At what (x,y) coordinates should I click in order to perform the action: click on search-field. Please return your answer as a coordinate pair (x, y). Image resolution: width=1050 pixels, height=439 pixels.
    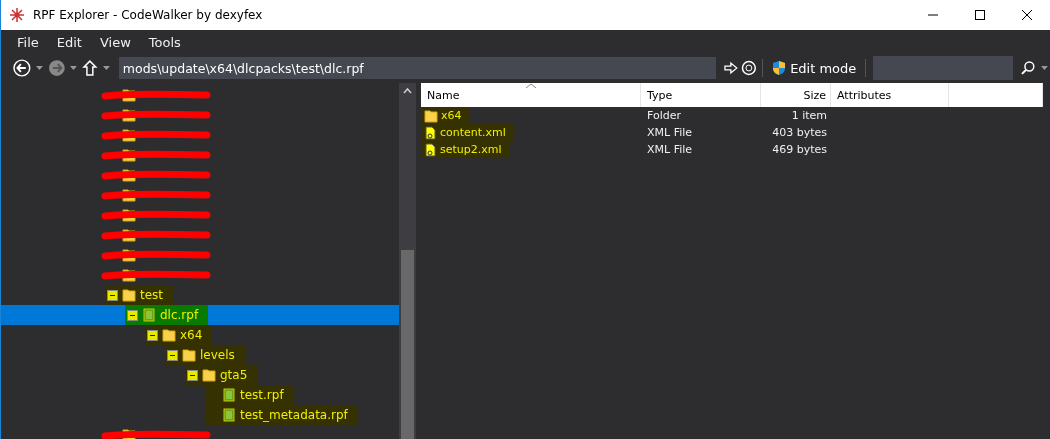
    Looking at the image, I should click on (943, 68).